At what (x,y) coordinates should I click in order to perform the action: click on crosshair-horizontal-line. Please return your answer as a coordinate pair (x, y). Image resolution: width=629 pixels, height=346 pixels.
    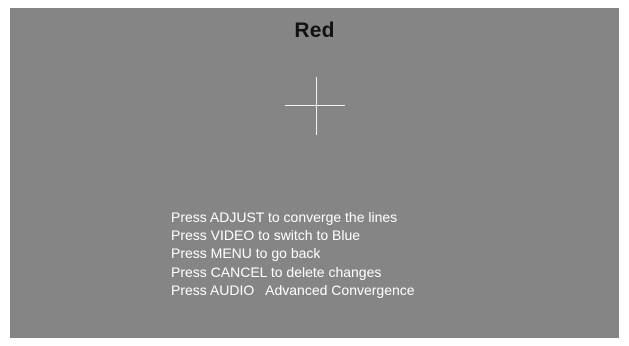
    Looking at the image, I should click on (315, 105).